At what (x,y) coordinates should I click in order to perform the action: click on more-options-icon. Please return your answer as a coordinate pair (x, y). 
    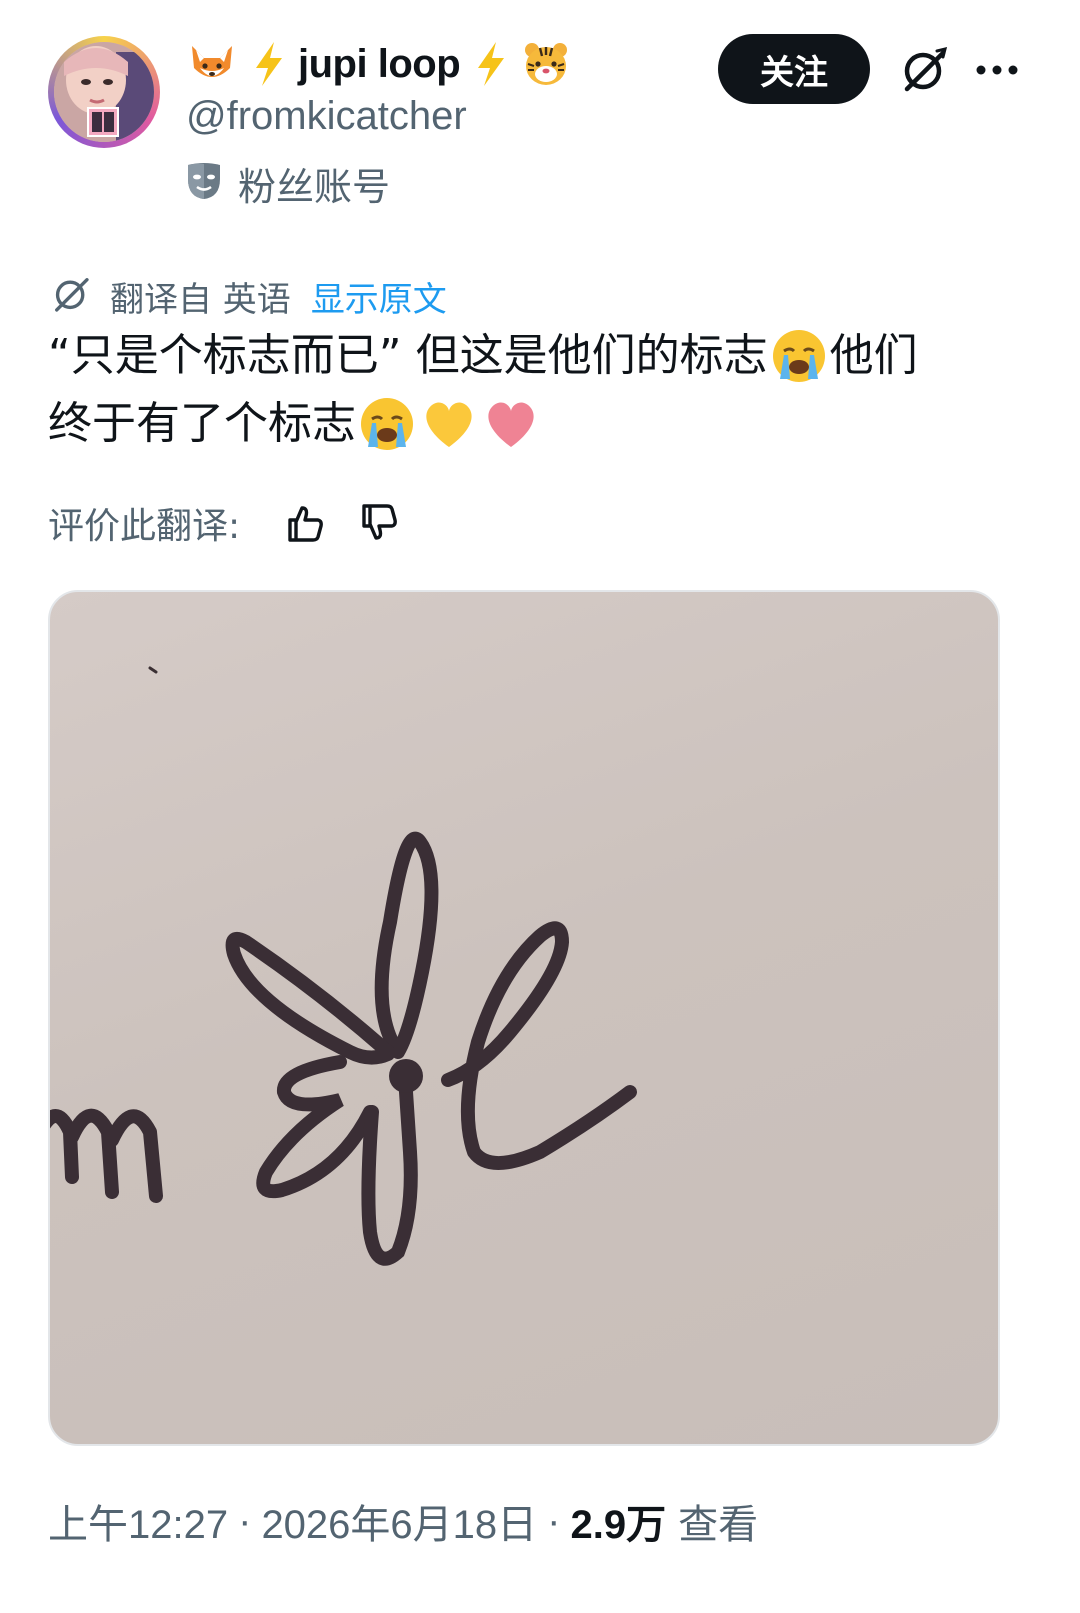
    Looking at the image, I should click on (997, 70).